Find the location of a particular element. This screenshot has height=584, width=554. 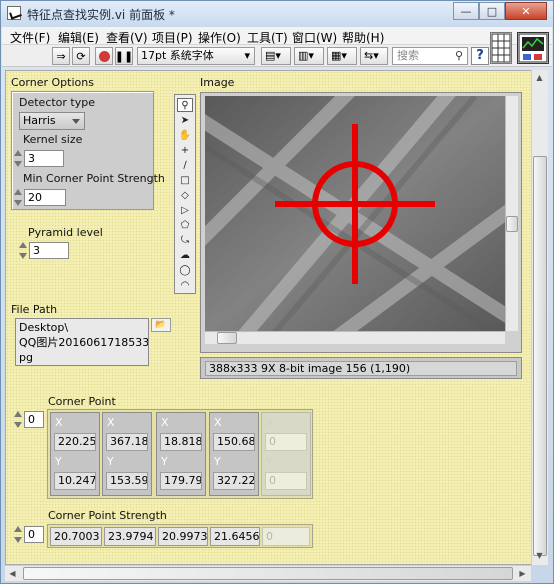

abort-icon is located at coordinates (104, 56).